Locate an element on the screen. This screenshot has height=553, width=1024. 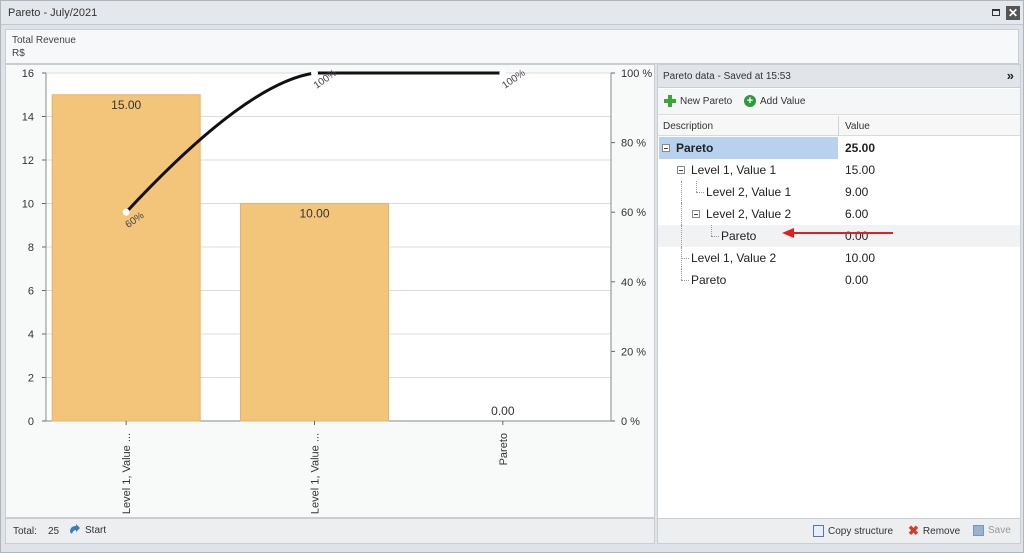
add-circle-icon: + is located at coordinates (750, 101).